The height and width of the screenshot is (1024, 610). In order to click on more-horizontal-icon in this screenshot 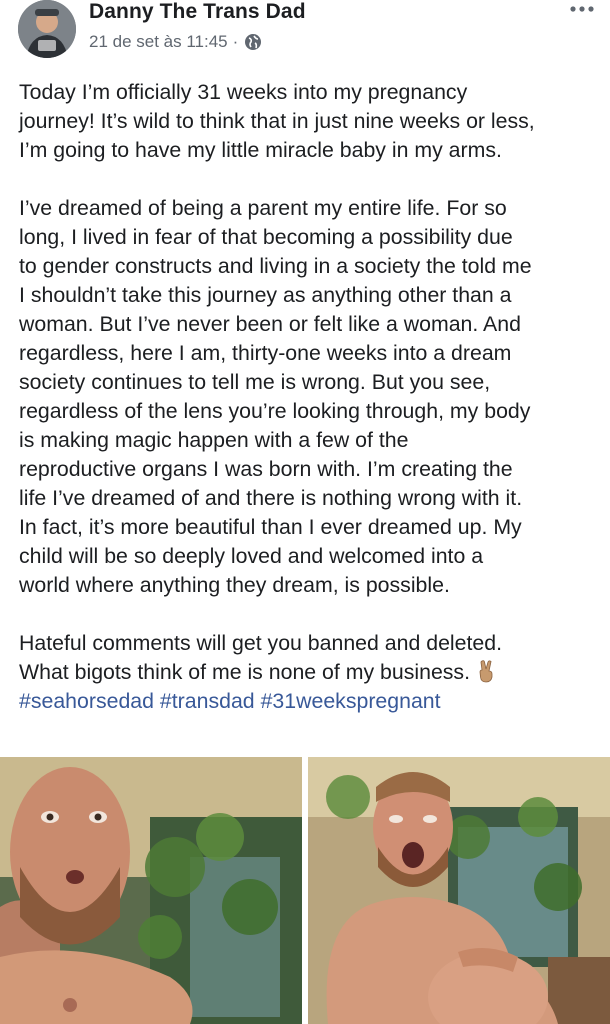, I will do `click(582, 9)`.